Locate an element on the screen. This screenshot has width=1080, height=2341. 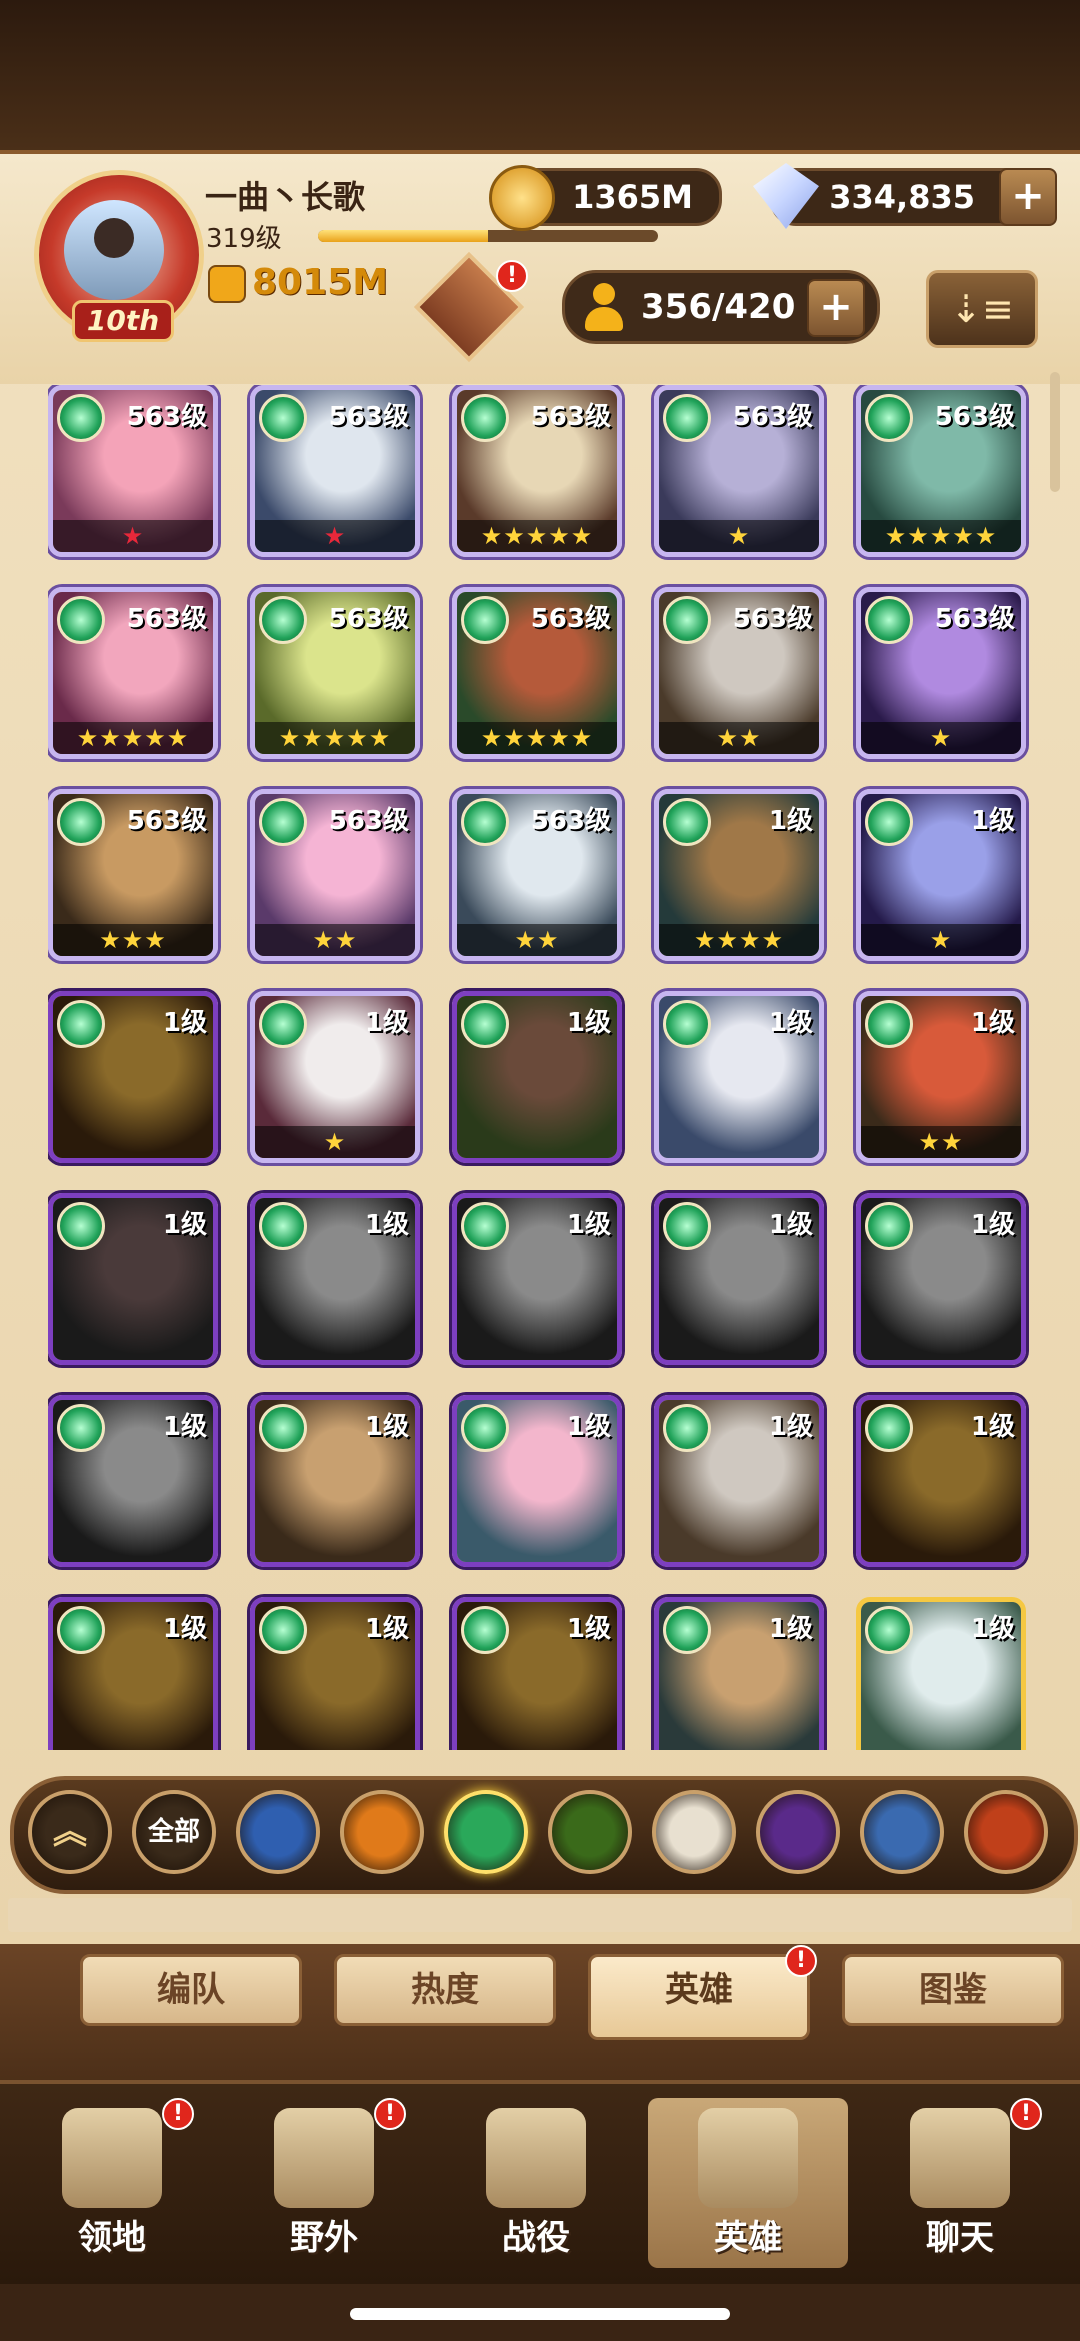
nav-2: 战役 is located at coordinates (536, 2183).